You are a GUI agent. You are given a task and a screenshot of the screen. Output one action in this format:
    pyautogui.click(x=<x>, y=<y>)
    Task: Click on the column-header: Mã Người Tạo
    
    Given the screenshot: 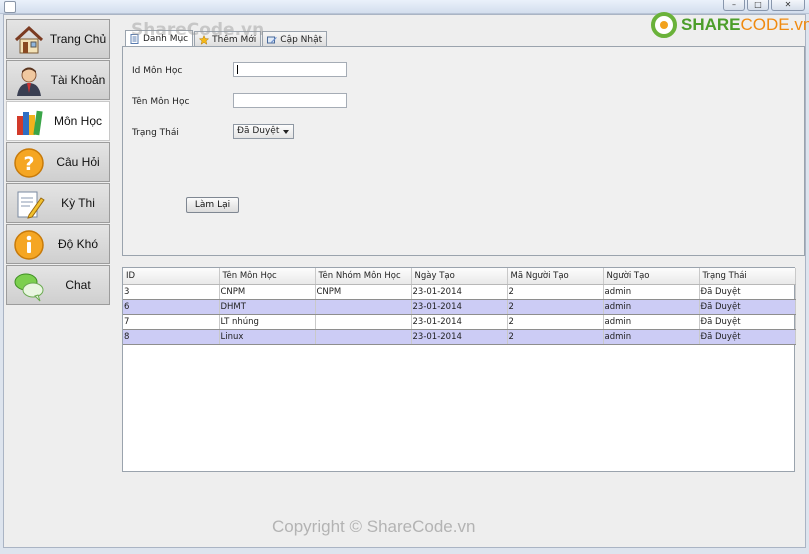 What is the action you would take?
    pyautogui.click(x=555, y=276)
    